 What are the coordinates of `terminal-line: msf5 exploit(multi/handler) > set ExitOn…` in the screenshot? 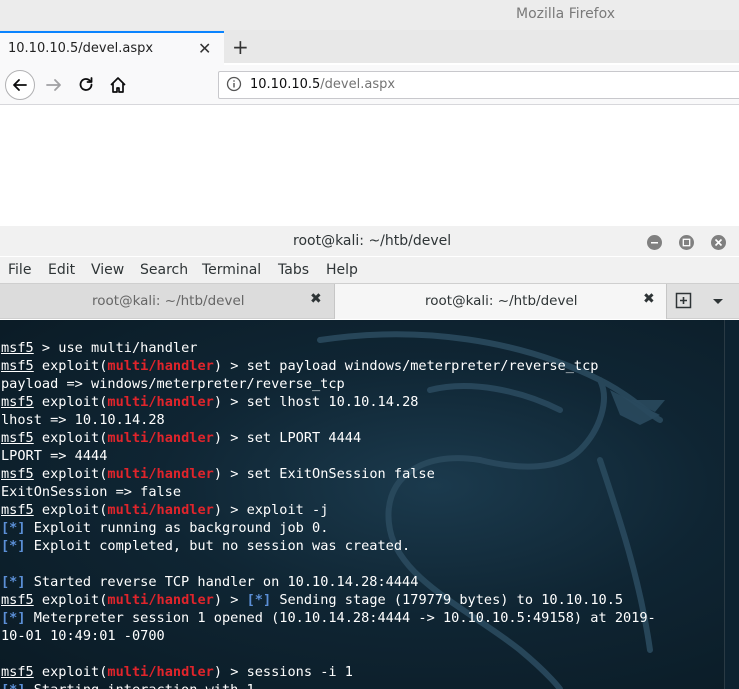 It's located at (328, 474).